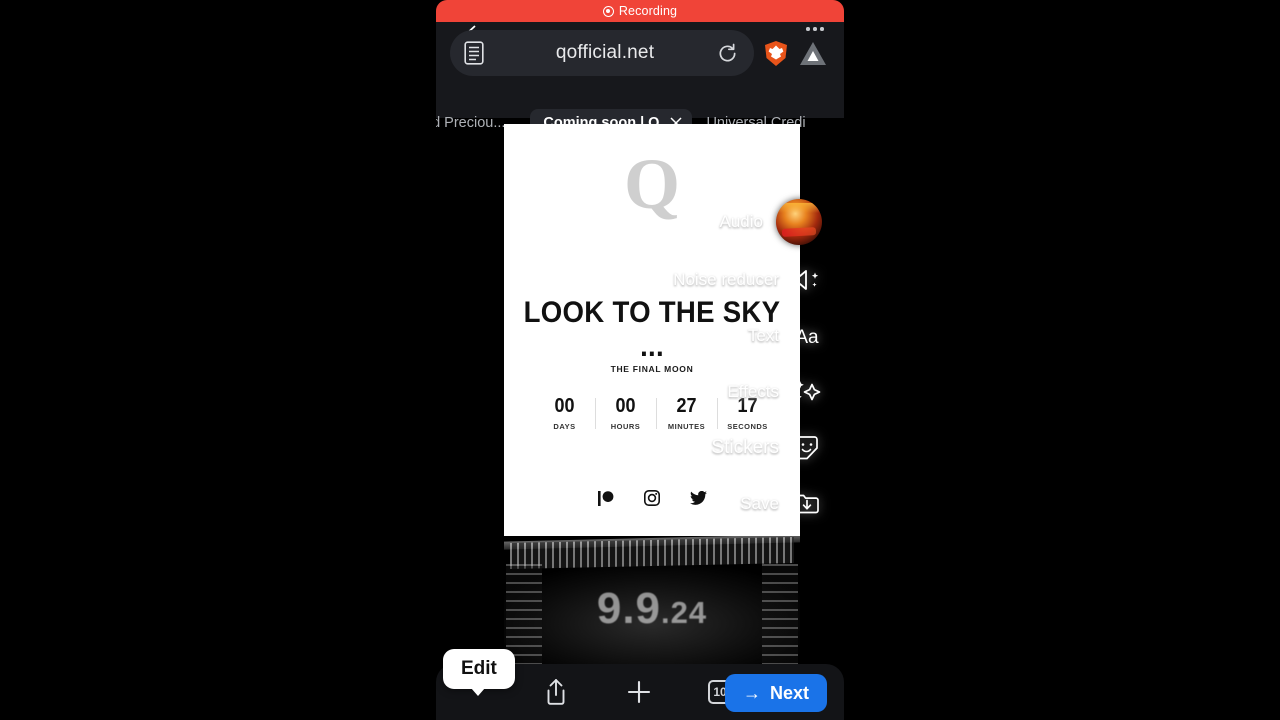  I want to click on countdown-unit-days: 00 DAYS, so click(564, 413).